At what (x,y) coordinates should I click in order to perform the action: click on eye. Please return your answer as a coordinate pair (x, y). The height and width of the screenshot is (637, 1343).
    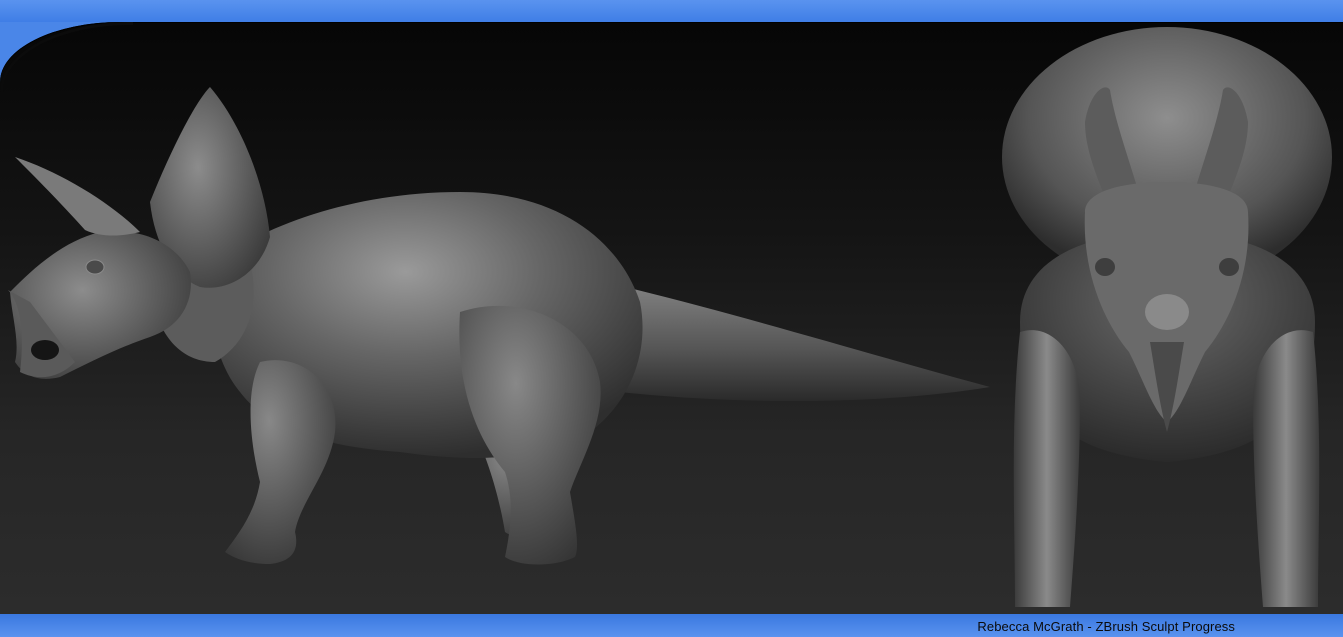
    Looking at the image, I should click on (95, 267).